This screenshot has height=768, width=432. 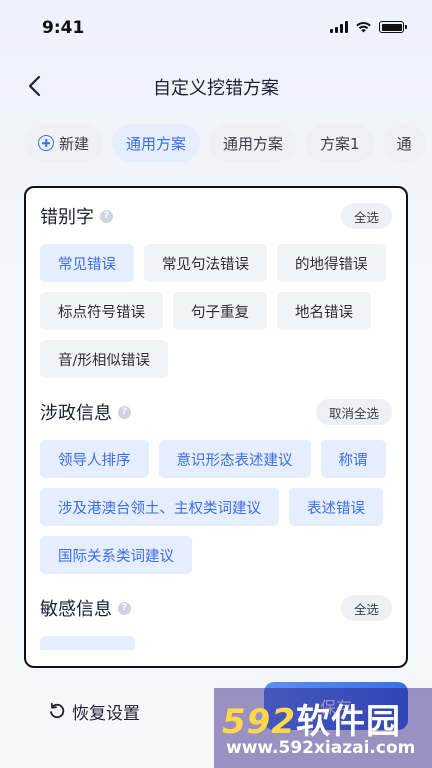 What do you see at coordinates (324, 311) in the screenshot?
I see `chip-option: 地名错误` at bounding box center [324, 311].